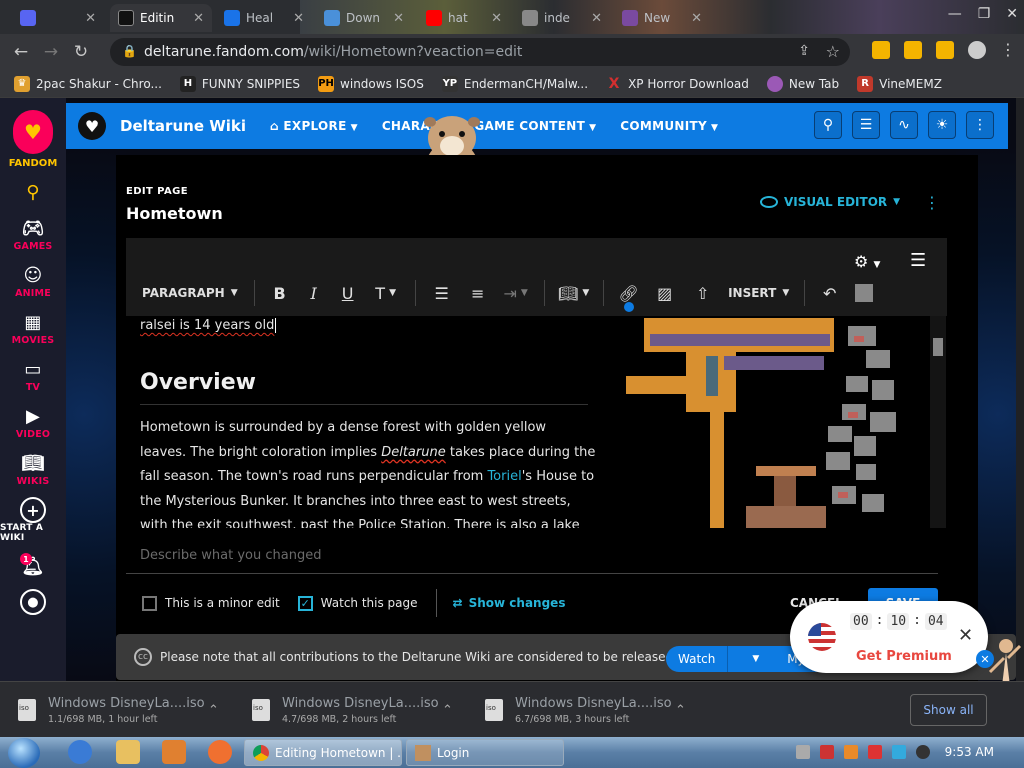 The image size is (1024, 768). Describe the element at coordinates (532, 557) in the screenshot. I see `edit-summary-input: Describe what you changed` at that location.